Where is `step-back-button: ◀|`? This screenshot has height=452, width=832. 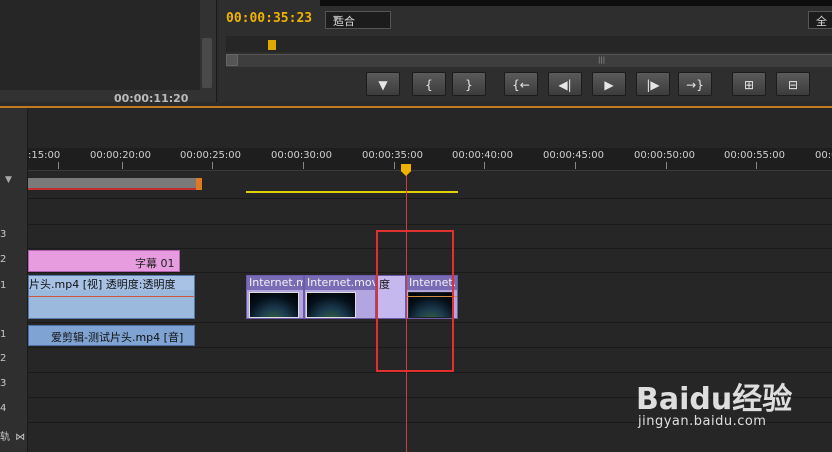 step-back-button: ◀| is located at coordinates (565, 84).